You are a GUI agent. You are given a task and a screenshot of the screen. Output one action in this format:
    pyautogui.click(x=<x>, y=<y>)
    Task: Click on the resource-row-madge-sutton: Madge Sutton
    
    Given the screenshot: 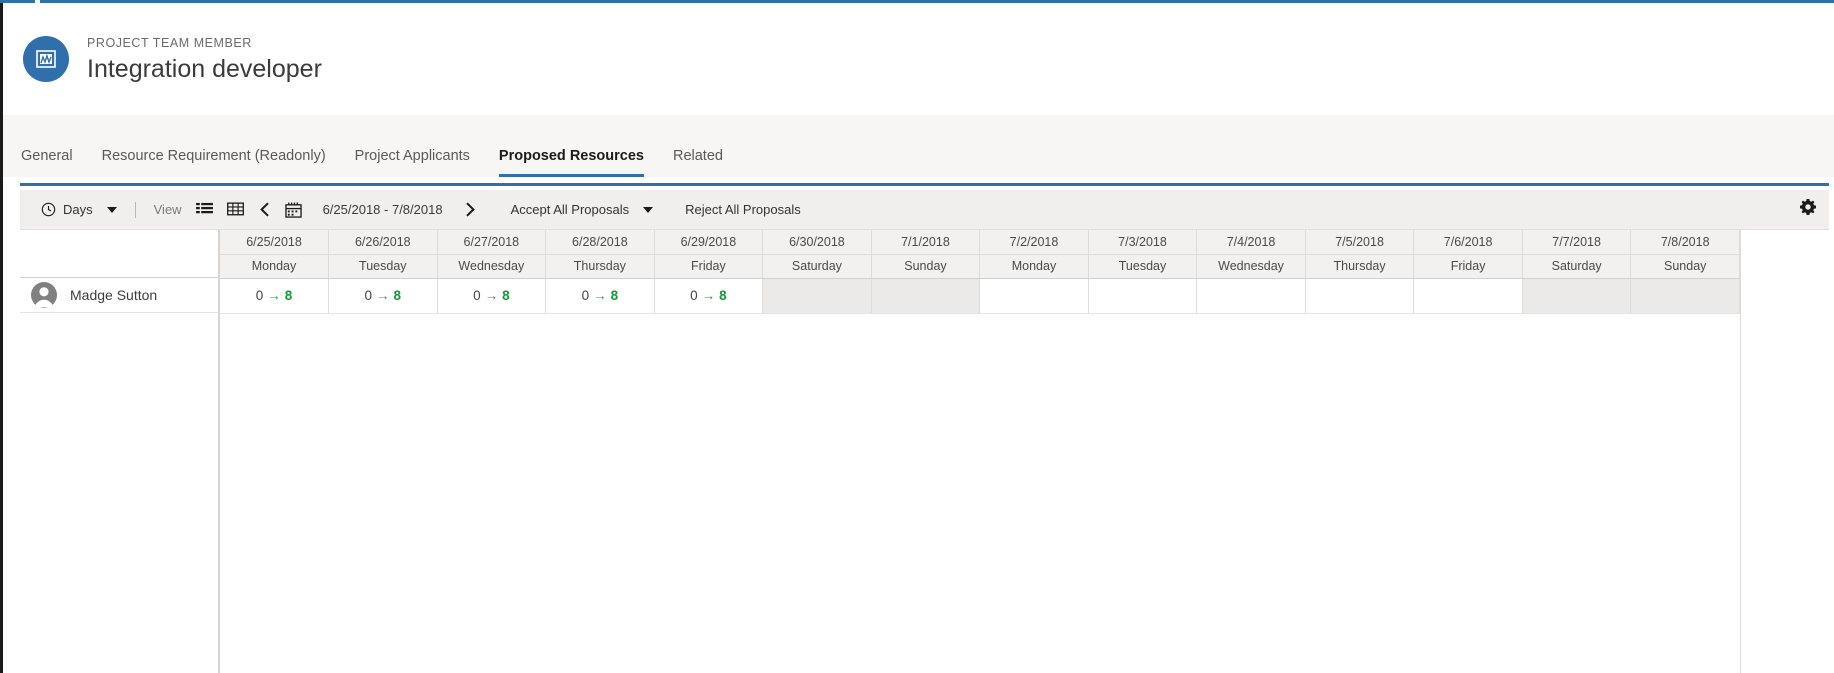 What is the action you would take?
    pyautogui.click(x=119, y=295)
    